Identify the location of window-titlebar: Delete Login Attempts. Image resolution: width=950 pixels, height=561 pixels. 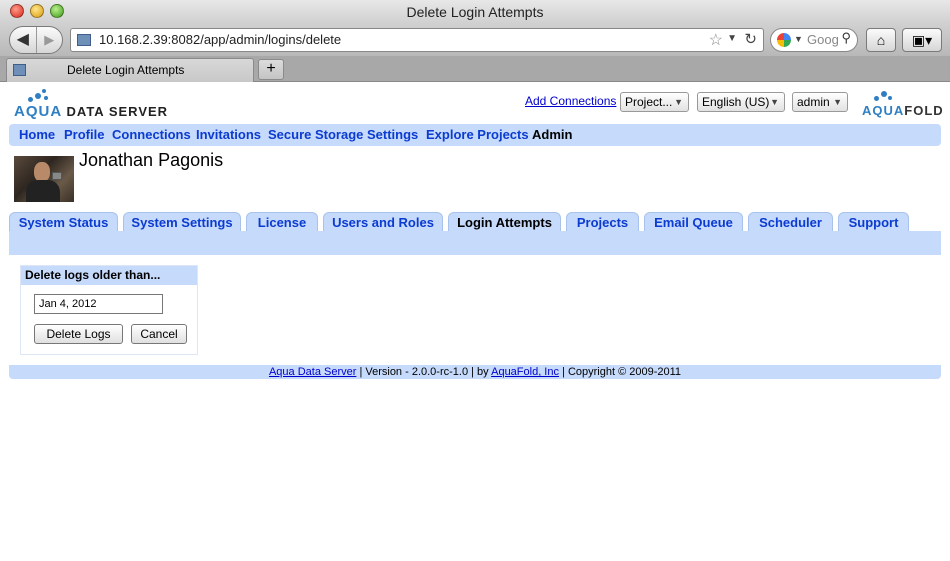
(475, 12).